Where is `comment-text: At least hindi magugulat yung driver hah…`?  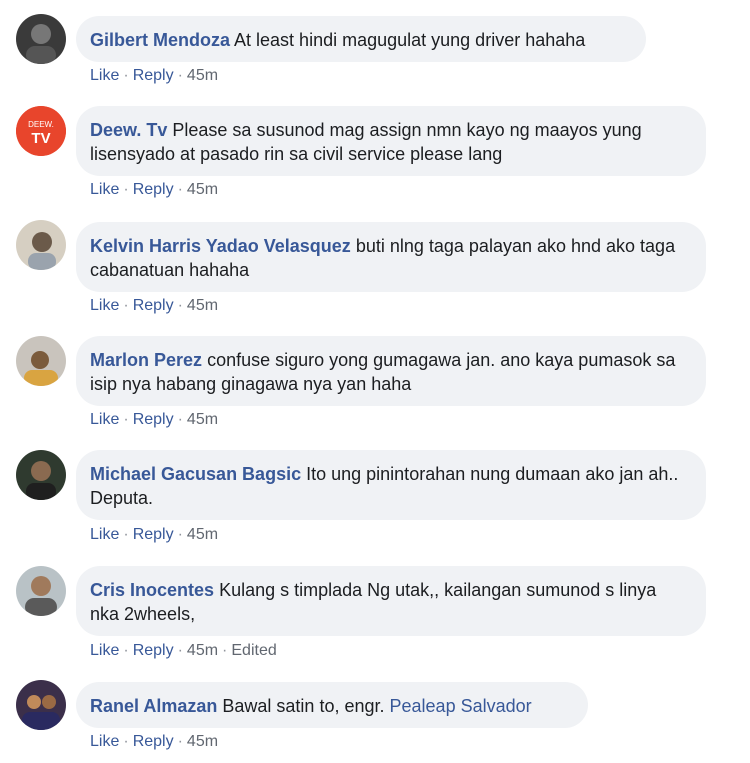
comment-text: At least hindi magugulat yung driver hah… is located at coordinates (410, 40).